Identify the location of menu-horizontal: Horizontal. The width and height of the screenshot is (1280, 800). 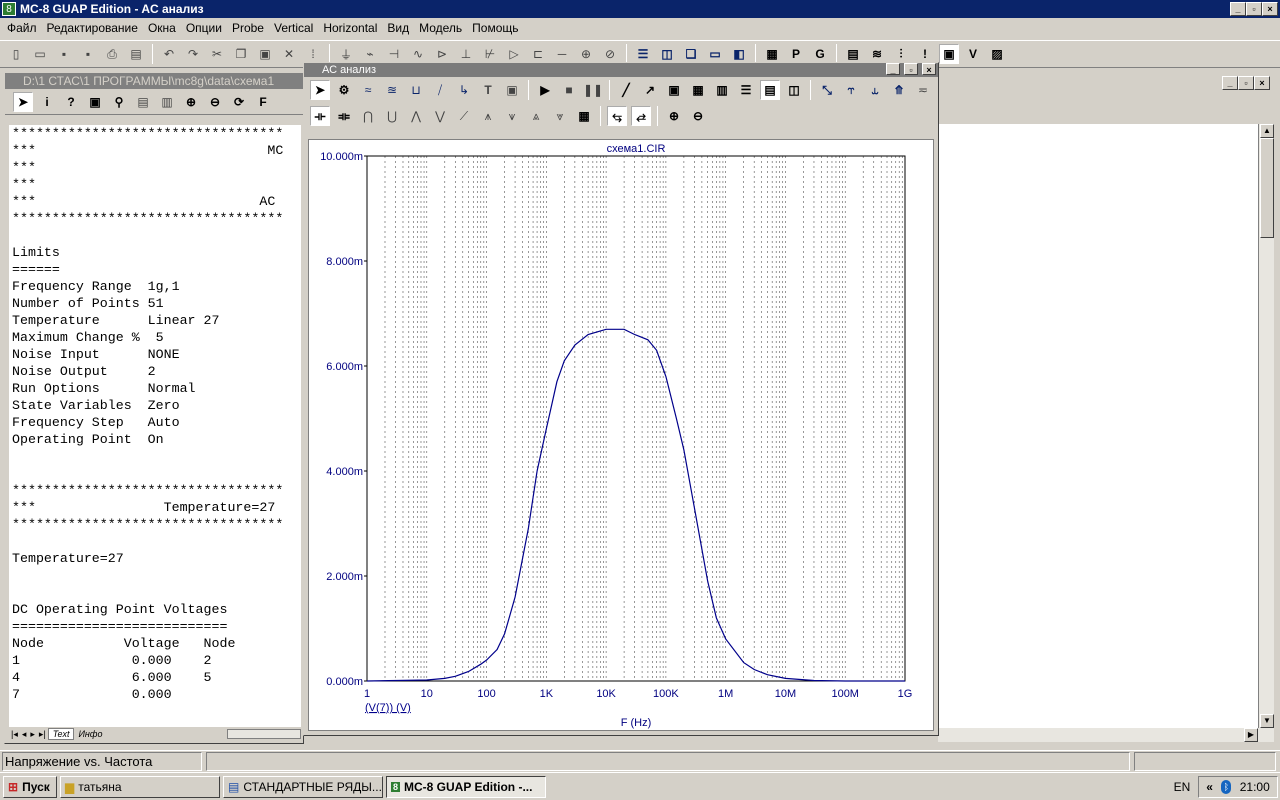
(350, 28).